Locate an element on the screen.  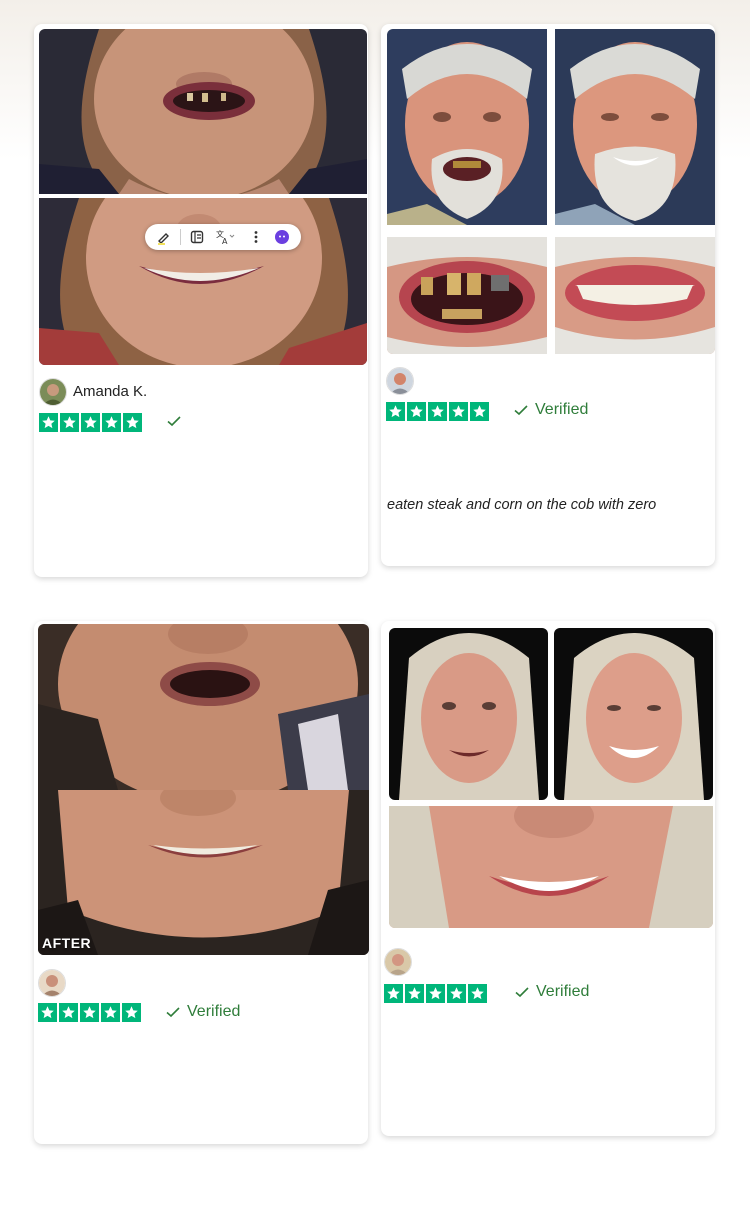
review-4-before-face-photo is located at coordinates (468, 714).